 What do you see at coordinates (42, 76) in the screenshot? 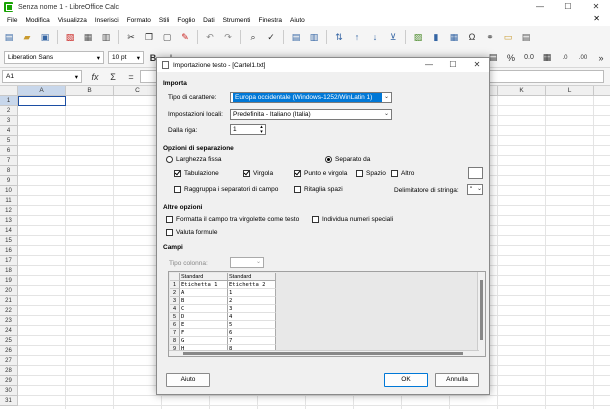
I see `name-box: A1 ▾` at bounding box center [42, 76].